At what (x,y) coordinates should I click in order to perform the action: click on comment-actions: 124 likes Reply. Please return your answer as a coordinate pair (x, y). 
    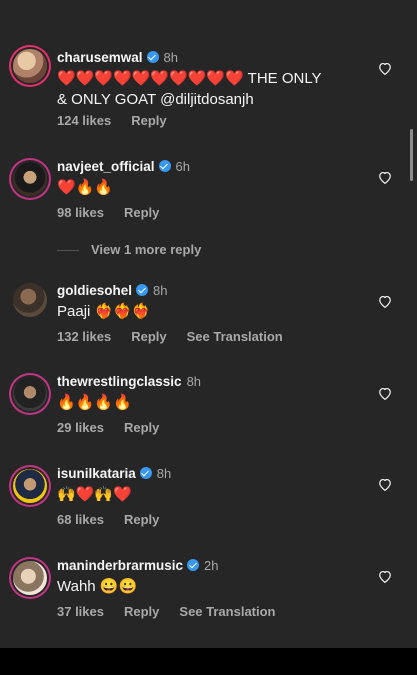
    Looking at the image, I should click on (122, 120).